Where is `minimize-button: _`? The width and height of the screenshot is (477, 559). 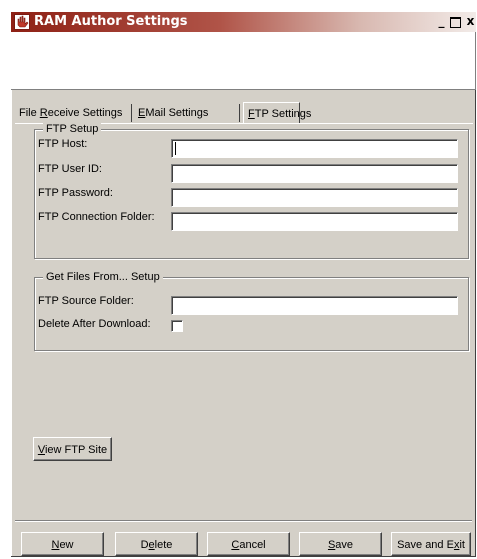 minimize-button: _ is located at coordinates (441, 21).